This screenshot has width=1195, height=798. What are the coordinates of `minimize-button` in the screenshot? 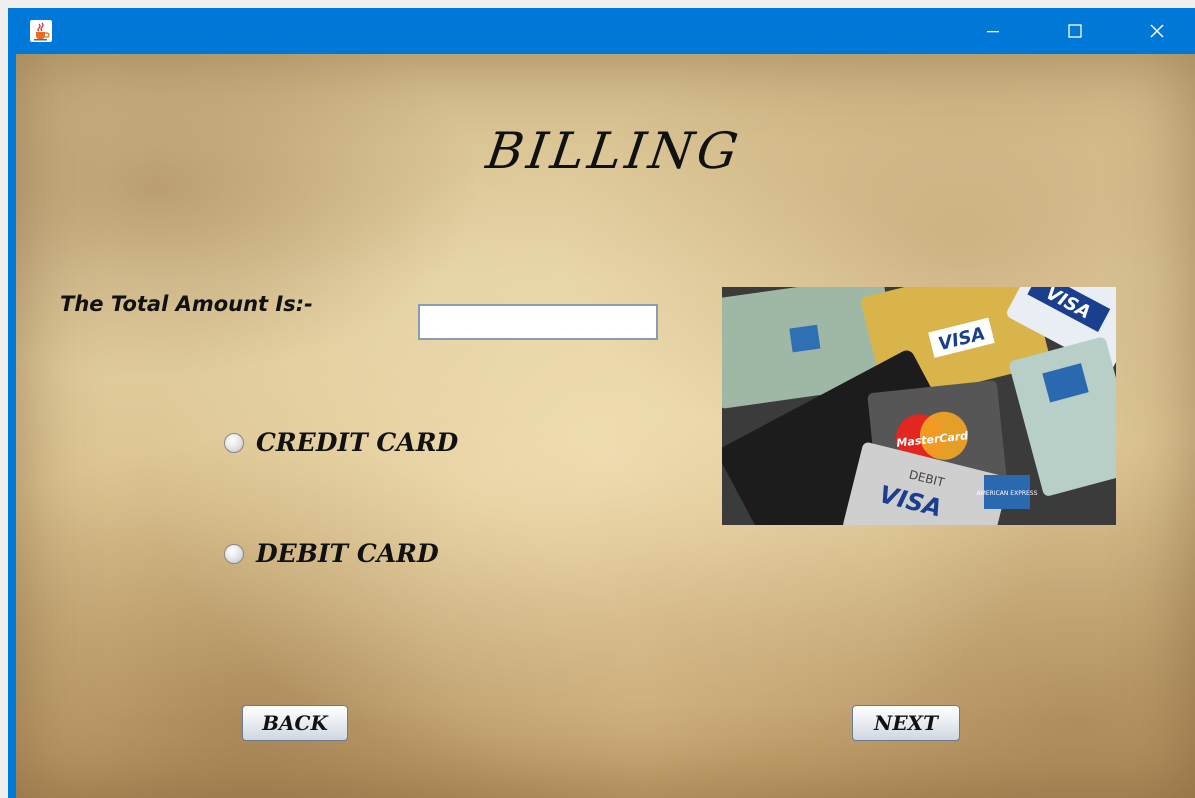 It's located at (993, 31).